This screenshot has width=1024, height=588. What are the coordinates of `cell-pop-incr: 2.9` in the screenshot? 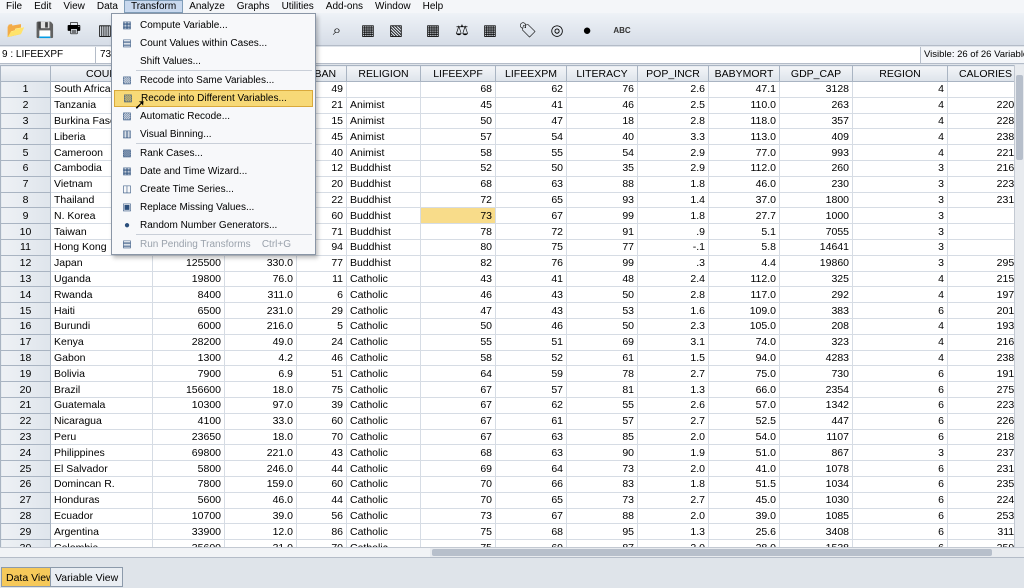 It's located at (673, 152).